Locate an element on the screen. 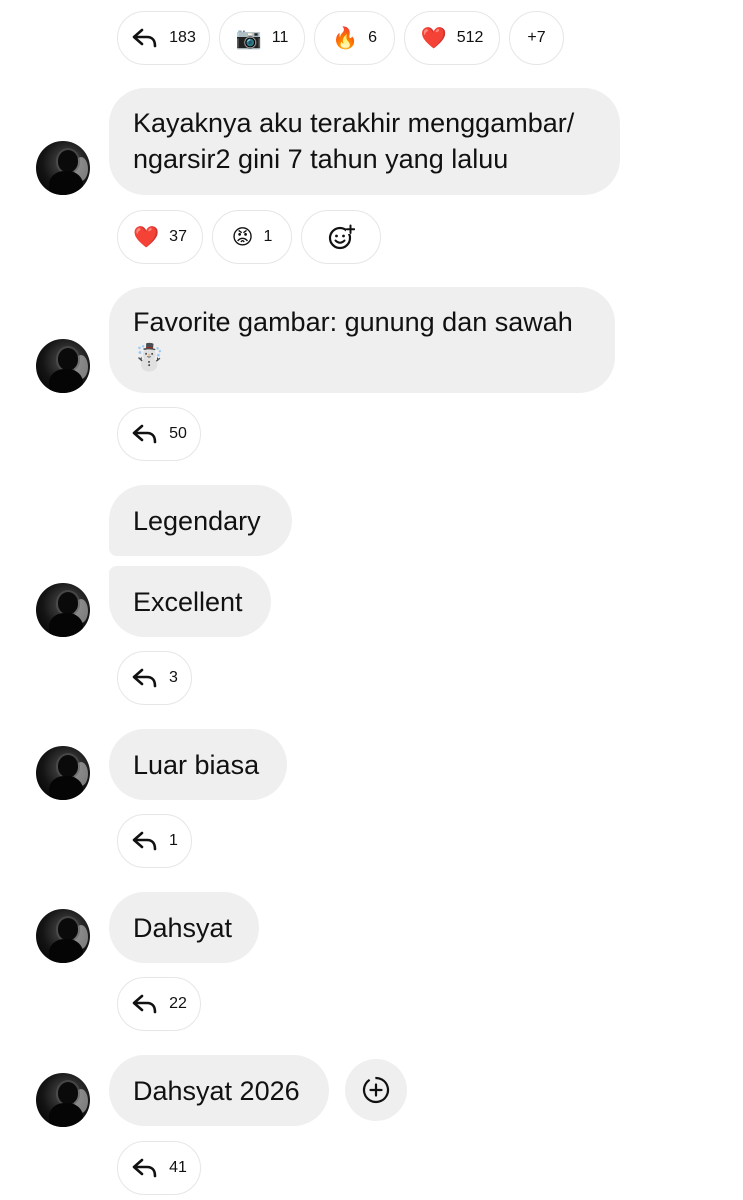 This screenshot has width=743, height=1200. message-text: Luar biasa is located at coordinates (196, 764).